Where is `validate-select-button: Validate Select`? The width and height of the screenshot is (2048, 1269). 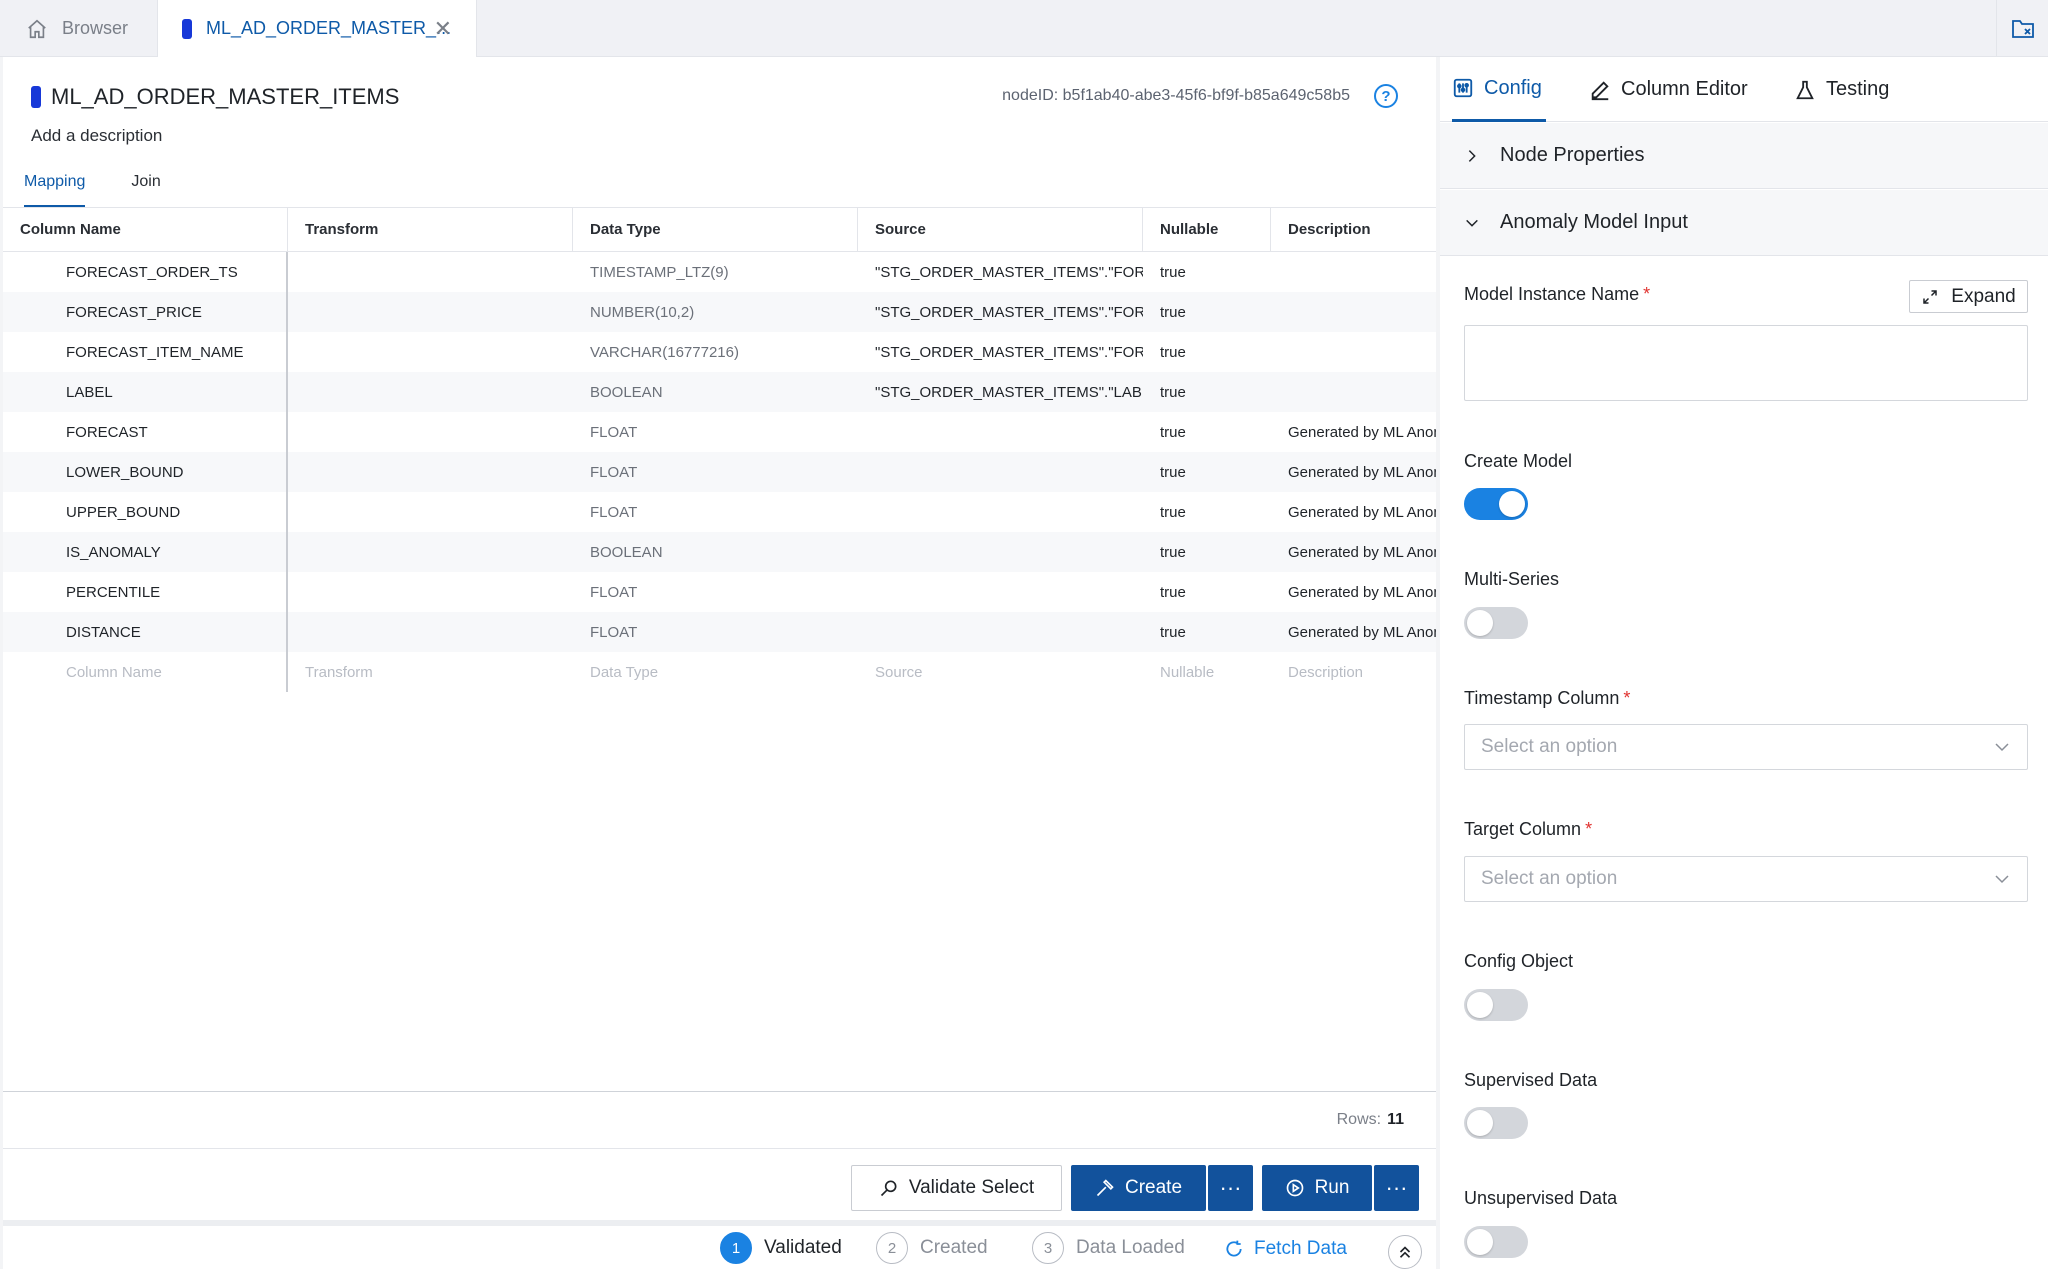 validate-select-button: Validate Select is located at coordinates (956, 1188).